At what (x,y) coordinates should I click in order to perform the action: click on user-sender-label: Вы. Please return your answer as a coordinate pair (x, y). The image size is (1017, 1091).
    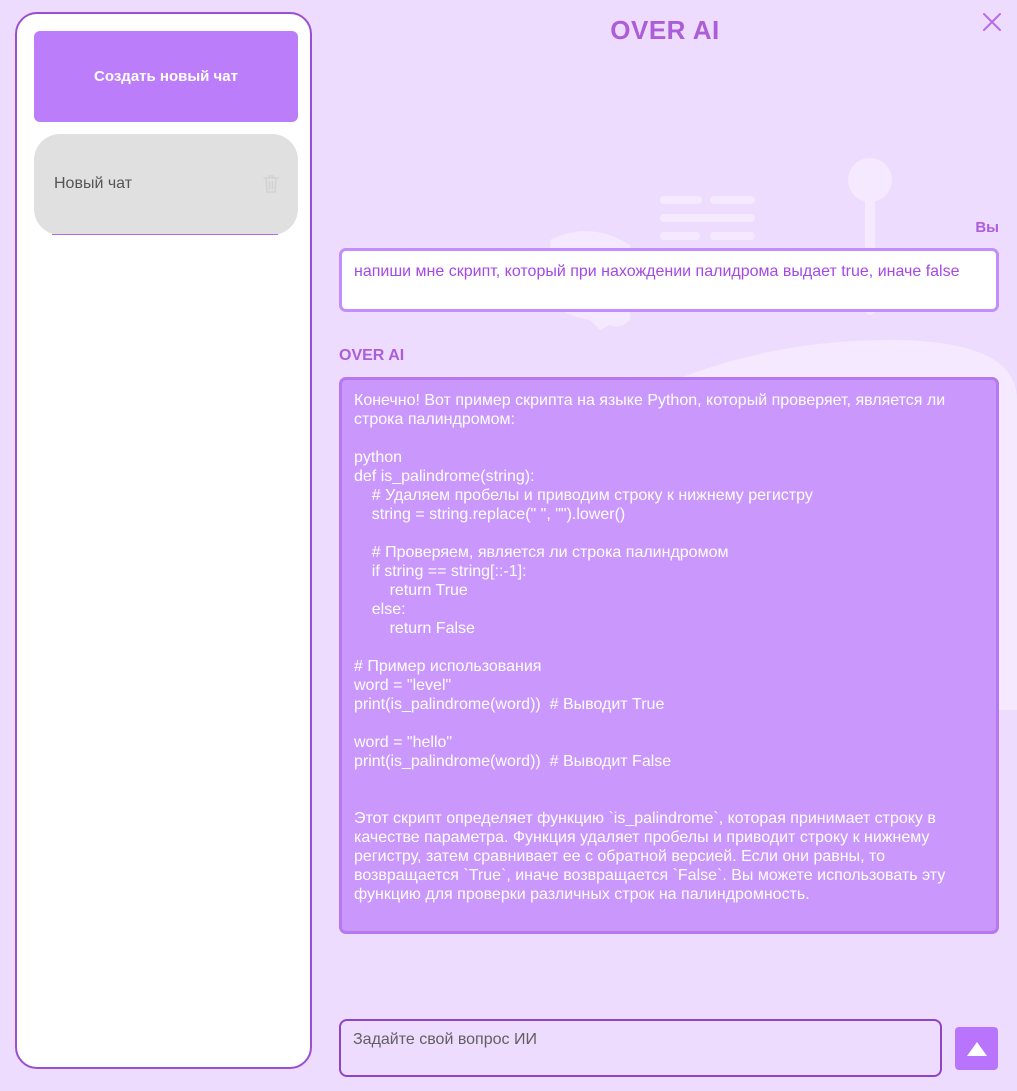
    Looking at the image, I should click on (987, 227).